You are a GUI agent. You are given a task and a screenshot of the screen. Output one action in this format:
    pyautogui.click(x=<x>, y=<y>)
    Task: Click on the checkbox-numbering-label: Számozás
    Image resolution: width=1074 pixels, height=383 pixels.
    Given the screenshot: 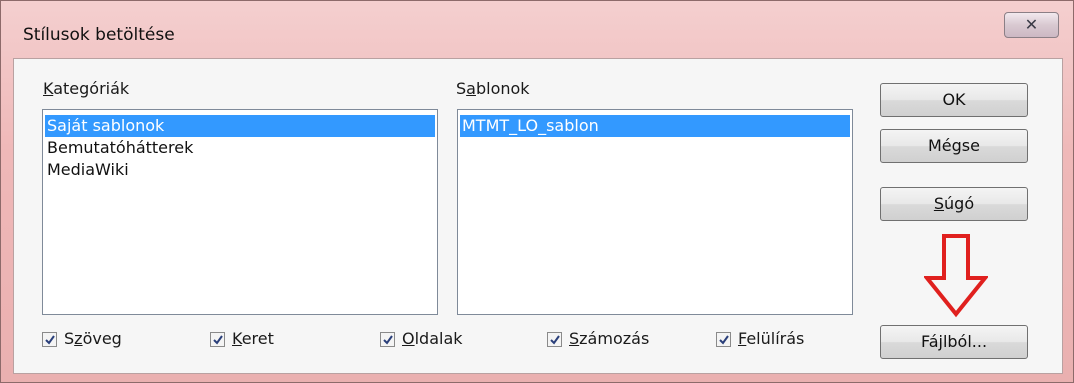 What is the action you would take?
    pyautogui.click(x=609, y=338)
    